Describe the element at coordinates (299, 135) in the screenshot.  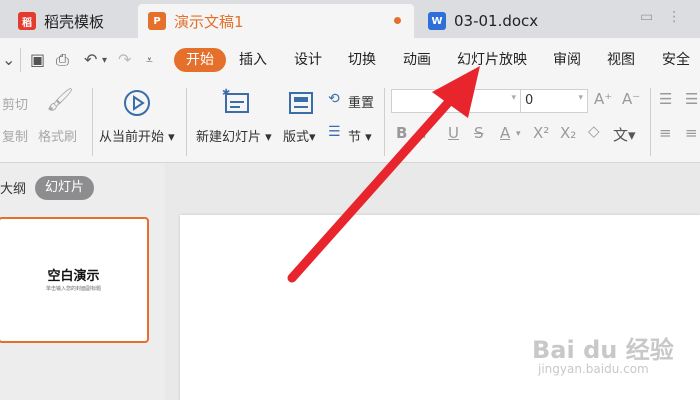
I see `layout-button: 版式▾` at that location.